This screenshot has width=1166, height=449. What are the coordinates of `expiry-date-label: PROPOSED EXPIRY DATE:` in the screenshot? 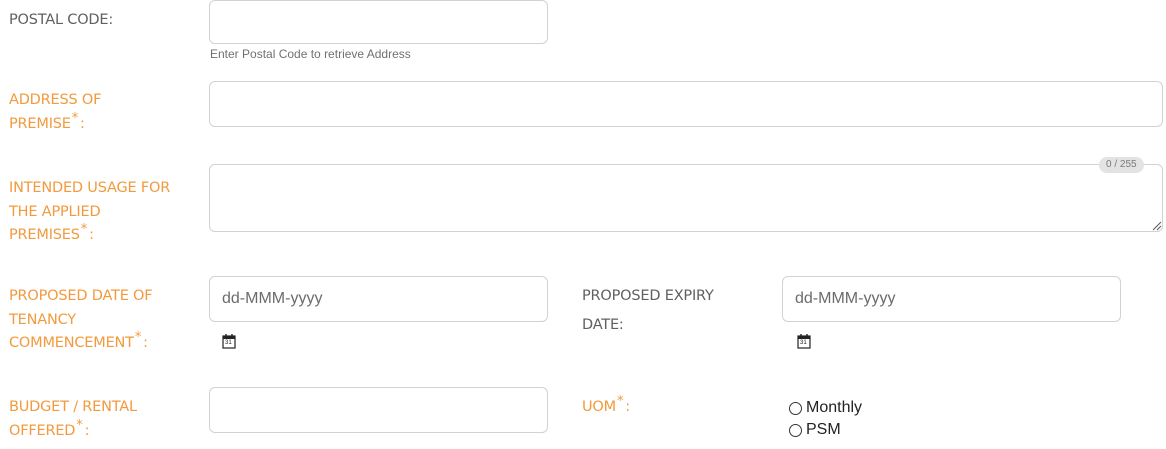 It's located at (648, 310).